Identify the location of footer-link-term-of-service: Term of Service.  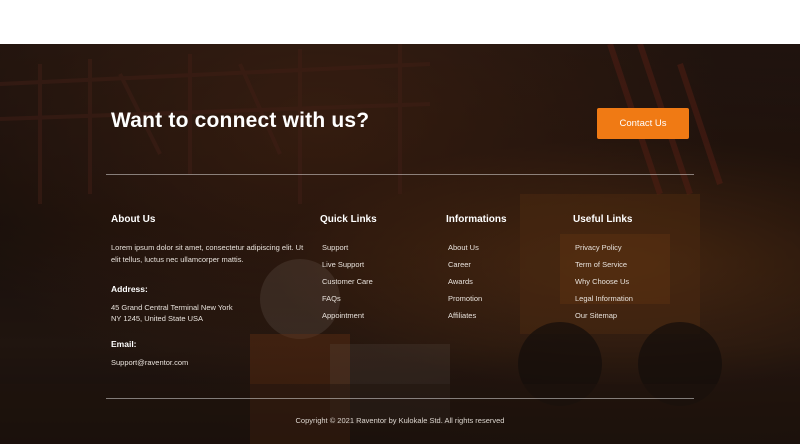
(604, 265).